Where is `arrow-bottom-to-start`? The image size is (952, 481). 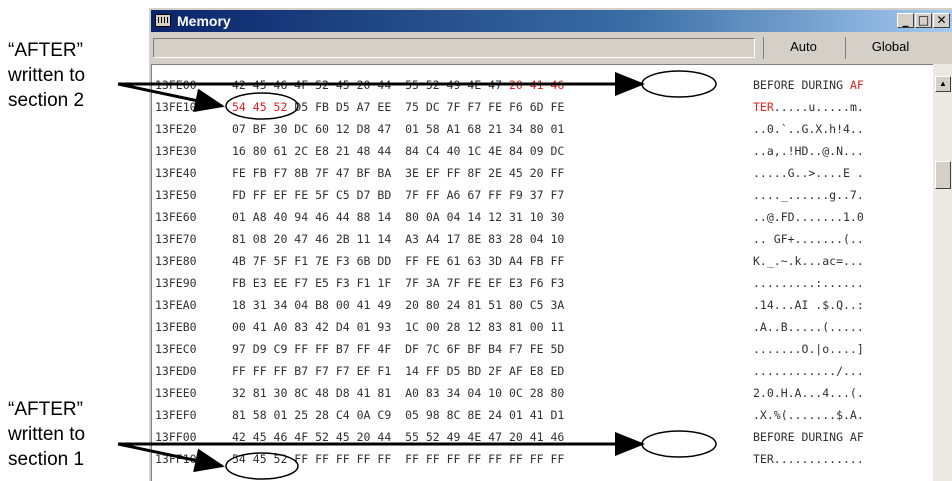 arrow-bottom-to-start is located at coordinates (171, 457).